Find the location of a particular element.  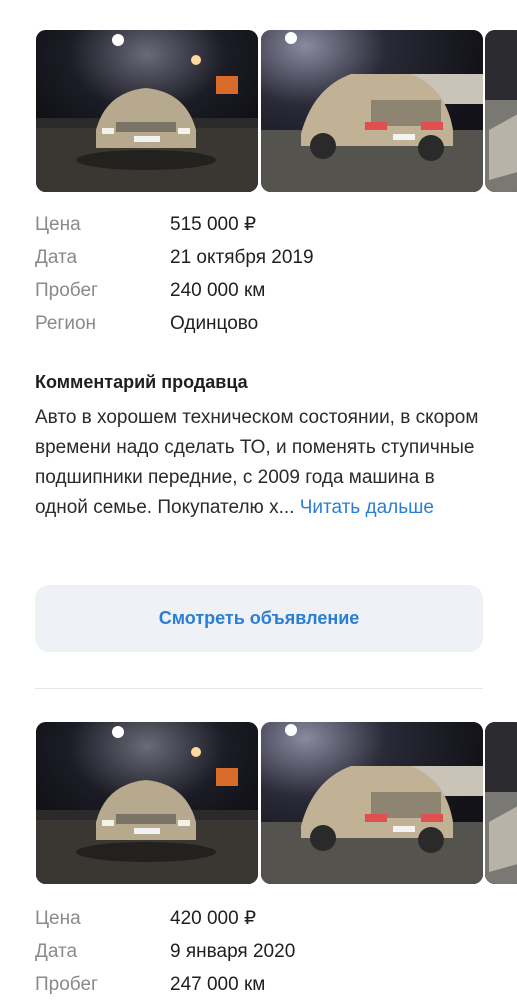

spec-value: 9 января 2020 is located at coordinates (233, 951).